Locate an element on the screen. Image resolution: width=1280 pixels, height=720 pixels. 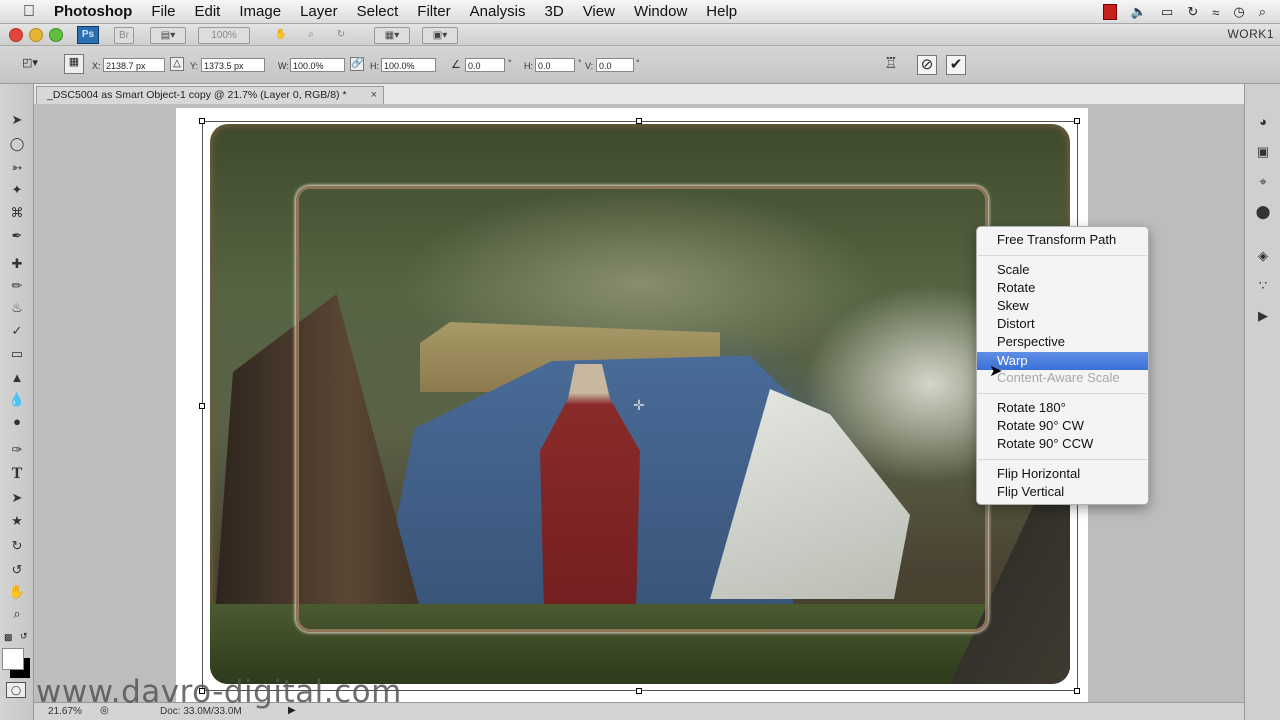
menu-view: View is located at coordinates (599, 11).